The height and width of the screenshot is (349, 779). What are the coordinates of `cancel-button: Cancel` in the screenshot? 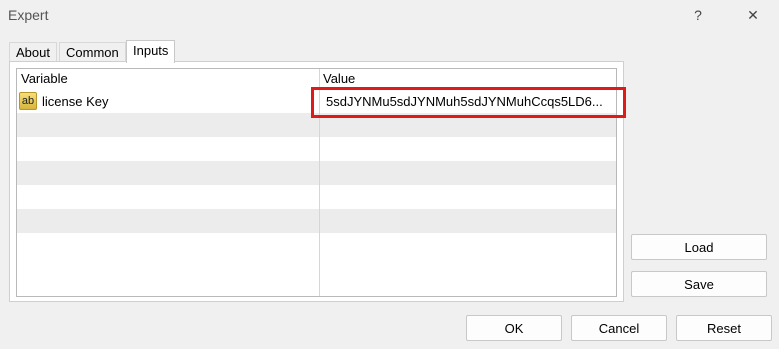 It's located at (619, 328).